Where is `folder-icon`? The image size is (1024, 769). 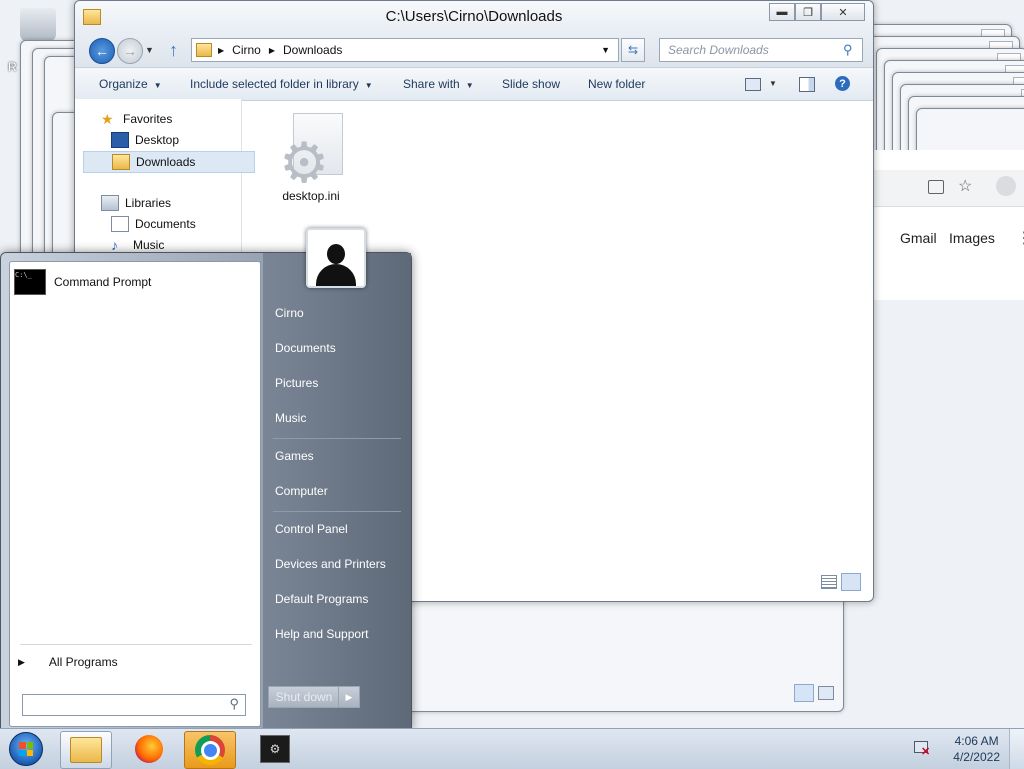
folder-icon is located at coordinates (204, 50).